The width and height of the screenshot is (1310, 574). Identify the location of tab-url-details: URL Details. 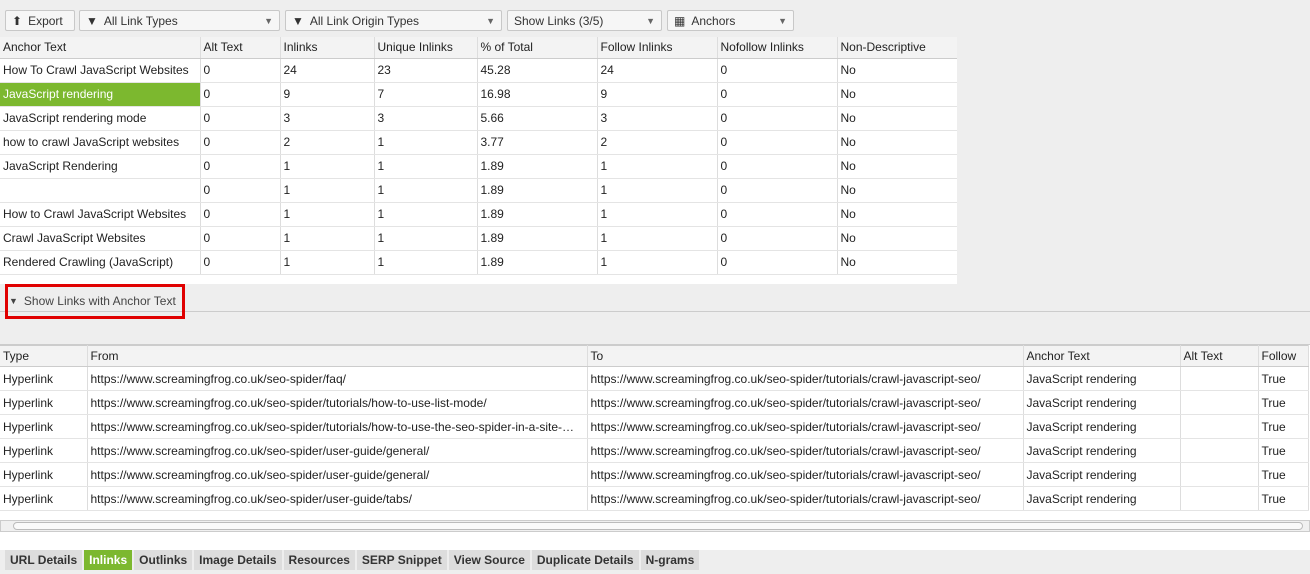
(44, 560).